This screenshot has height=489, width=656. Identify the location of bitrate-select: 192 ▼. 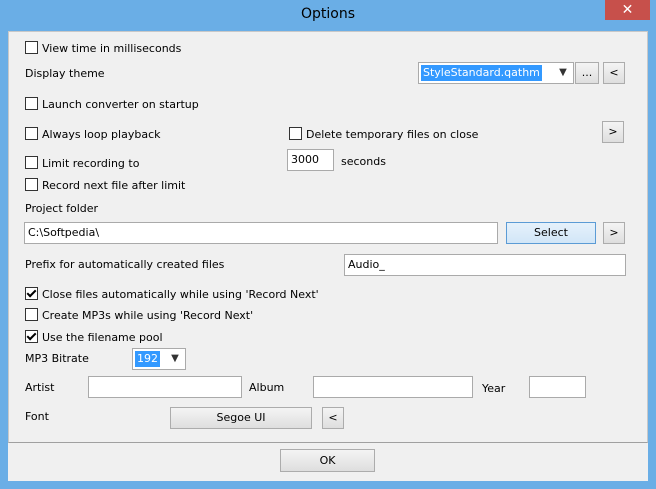
(159, 359).